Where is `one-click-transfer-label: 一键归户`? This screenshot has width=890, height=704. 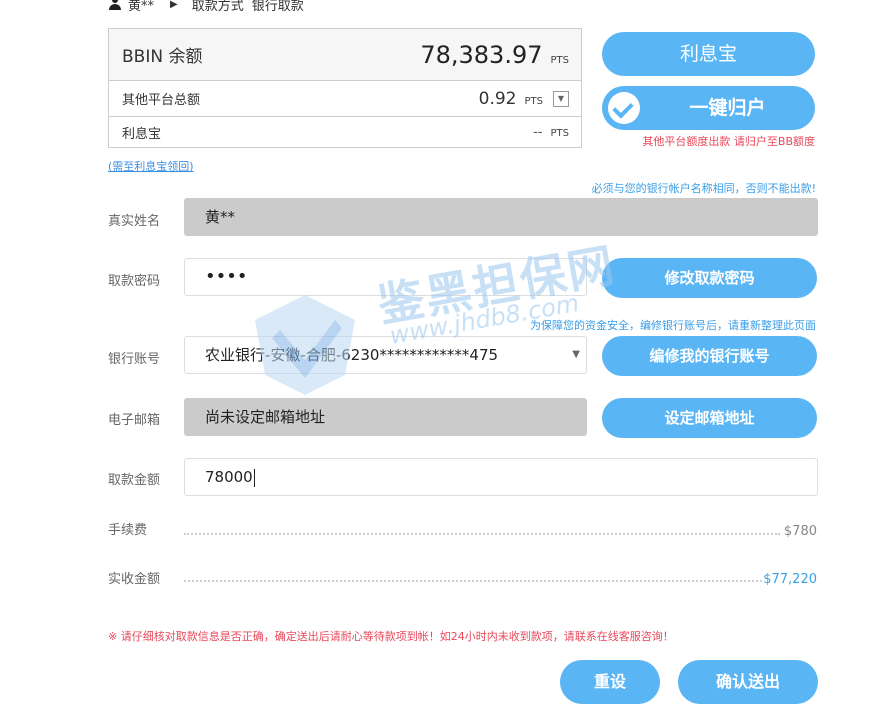
one-click-transfer-label: 一键归户 is located at coordinates (727, 108).